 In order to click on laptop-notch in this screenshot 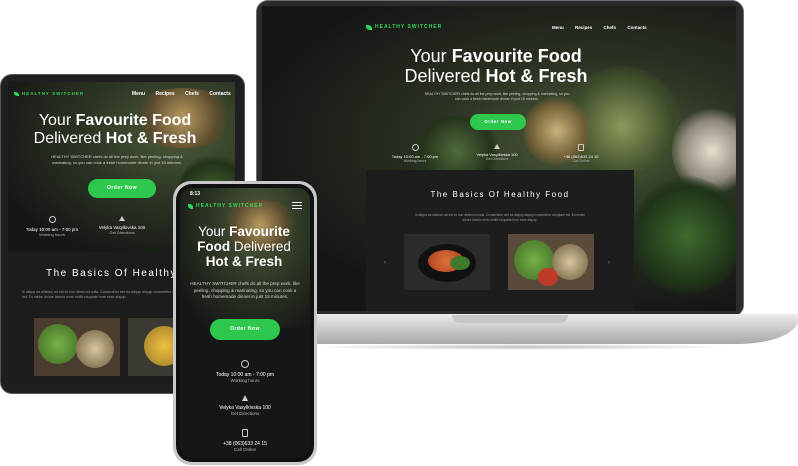, I will do `click(510, 319)`.